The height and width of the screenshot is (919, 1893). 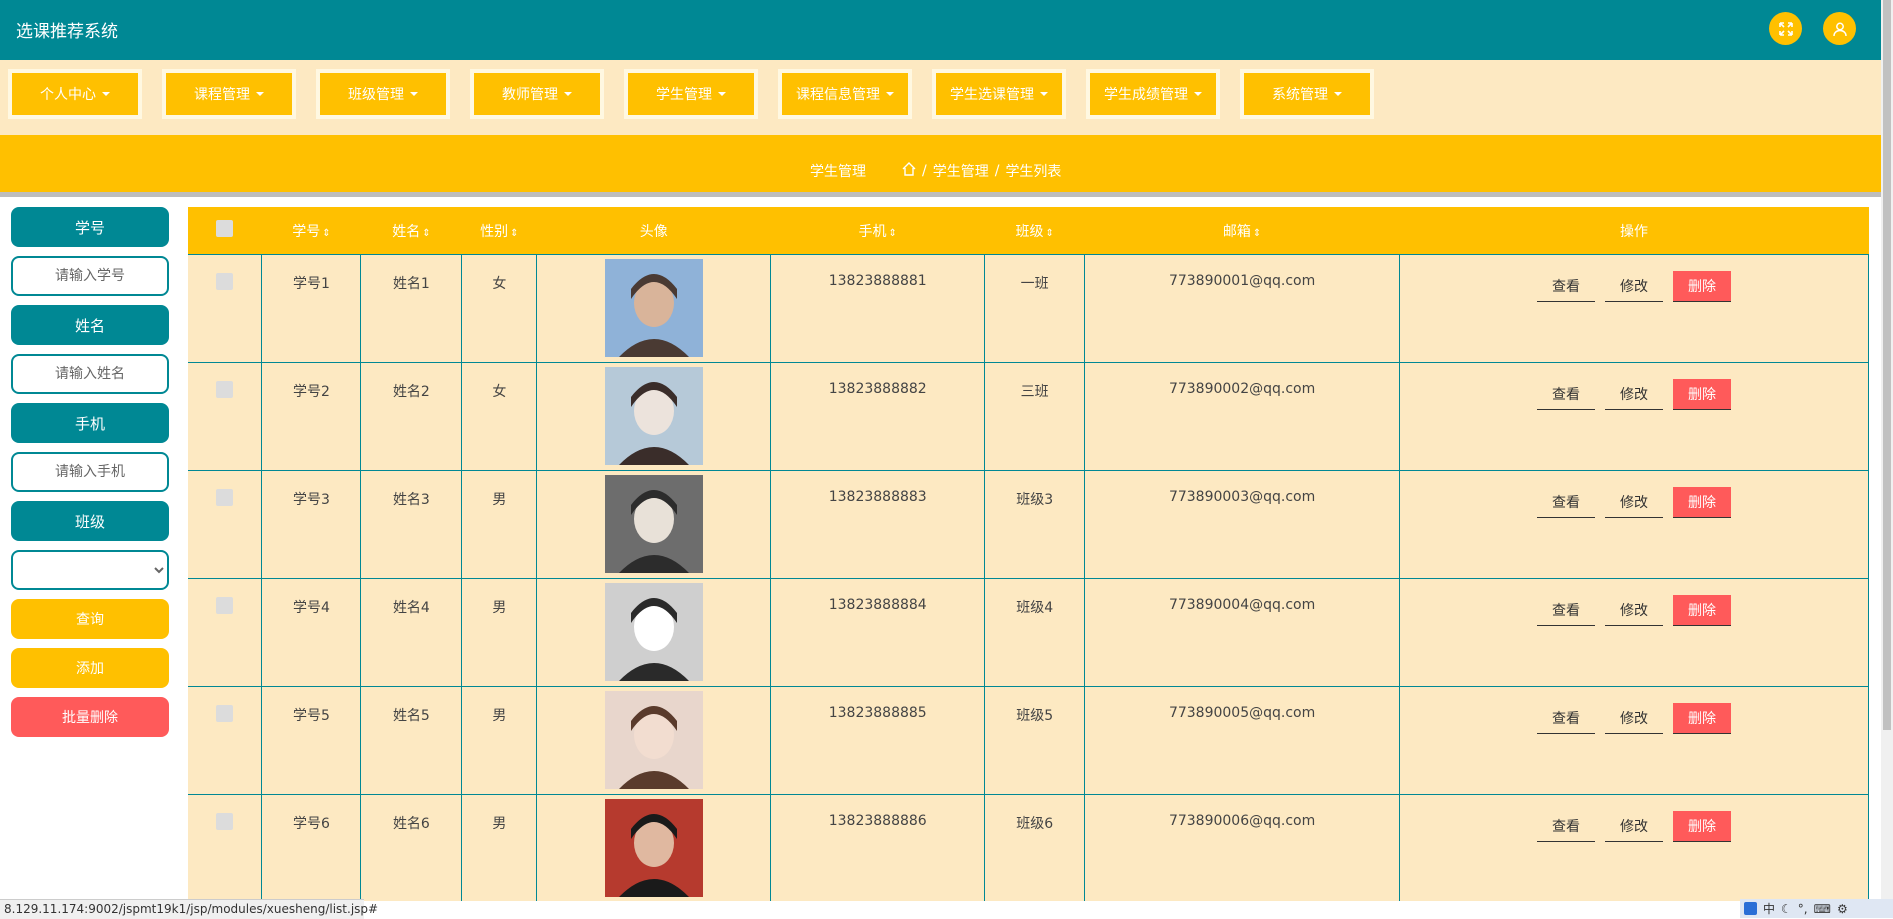 I want to click on nav-label: 系统管理, so click(x=1300, y=95).